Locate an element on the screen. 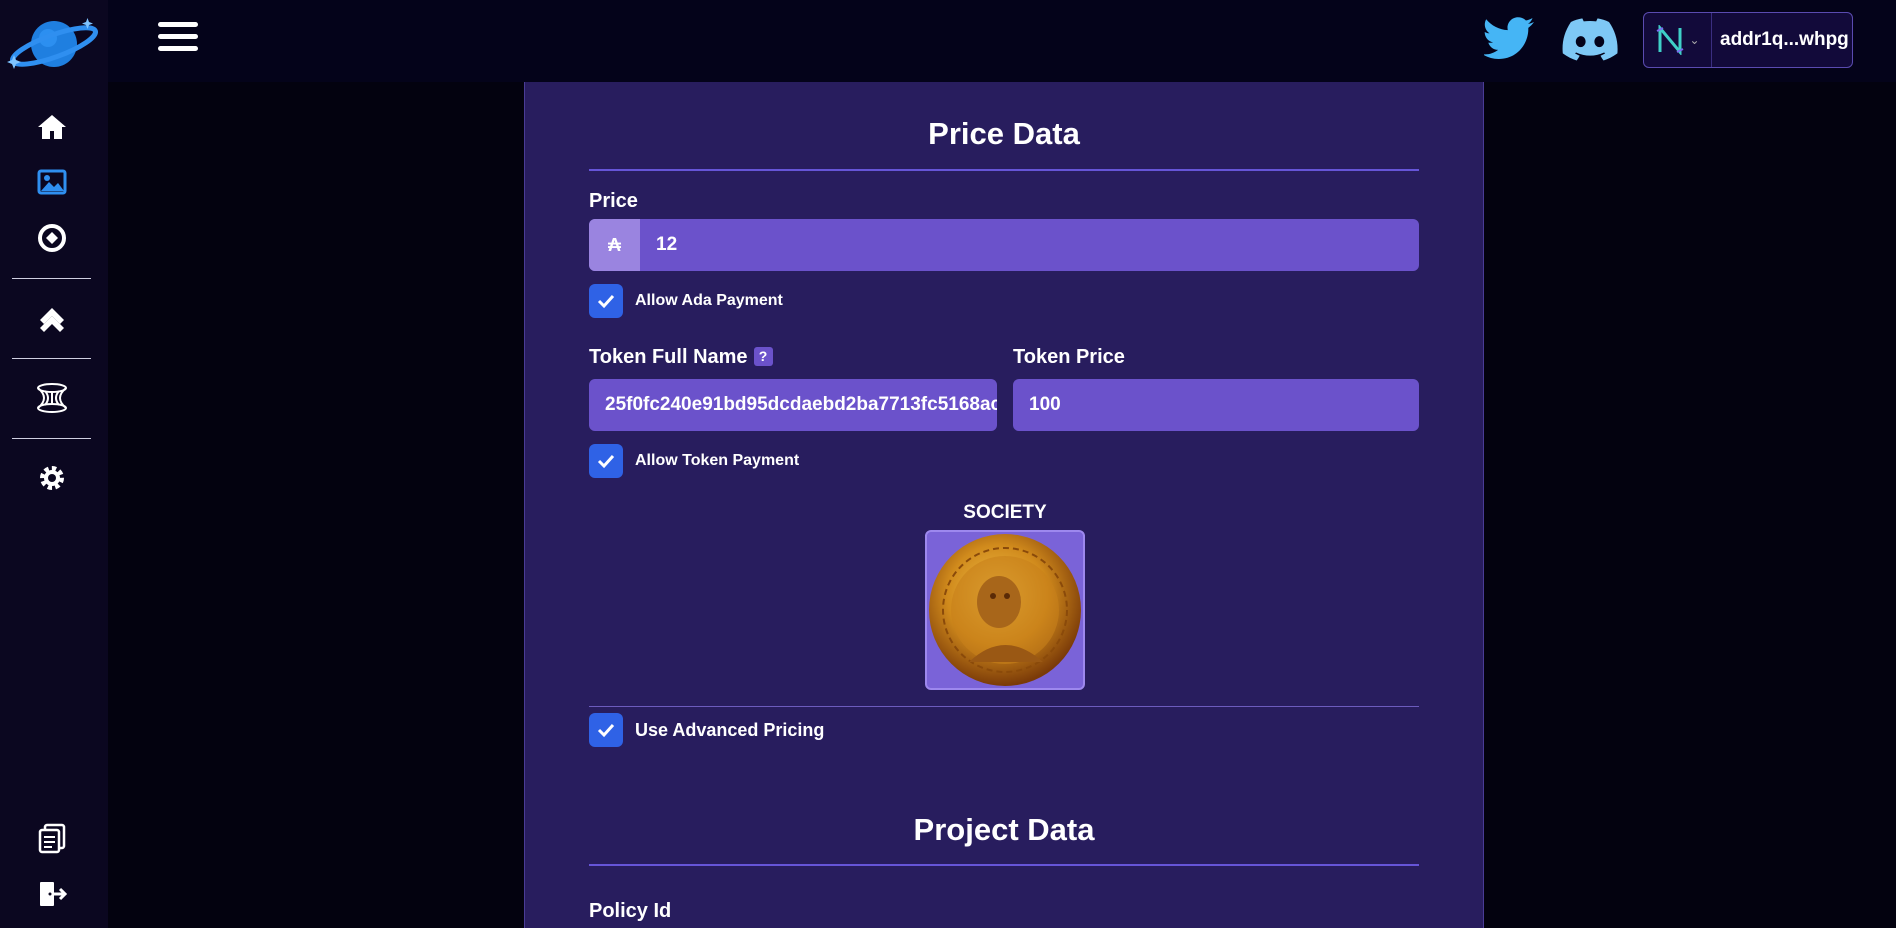 This screenshot has height=928, width=1896. token-full-name-label: Token Full Name? is located at coordinates (681, 357).